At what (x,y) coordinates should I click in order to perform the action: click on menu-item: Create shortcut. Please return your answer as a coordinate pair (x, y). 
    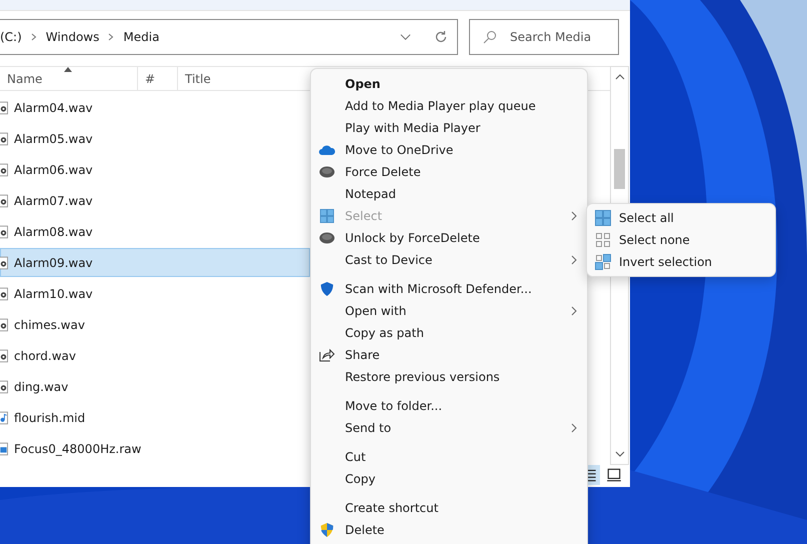
    Looking at the image, I should click on (449, 508).